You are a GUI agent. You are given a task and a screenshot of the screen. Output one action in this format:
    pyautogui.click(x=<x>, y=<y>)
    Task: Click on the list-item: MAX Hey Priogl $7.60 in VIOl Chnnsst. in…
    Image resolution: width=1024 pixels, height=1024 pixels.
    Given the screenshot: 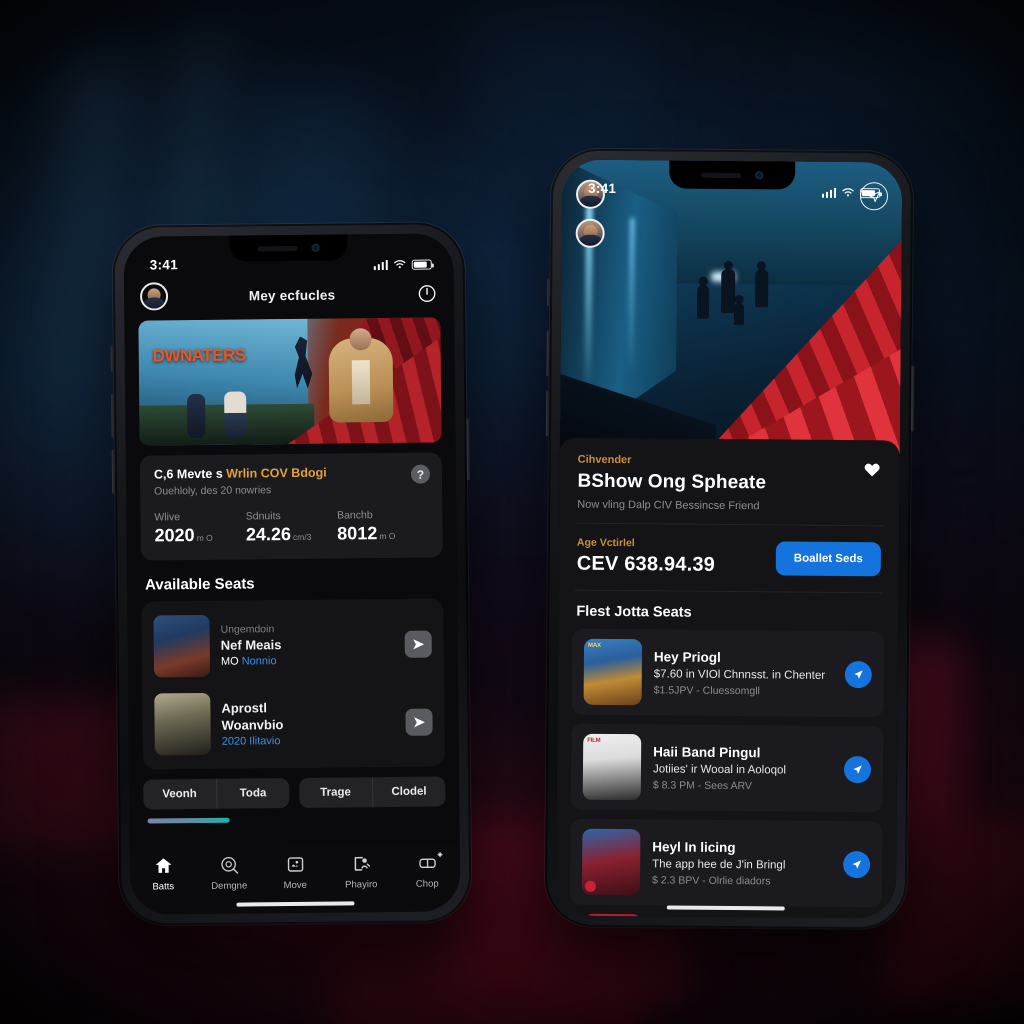 What is the action you would take?
    pyautogui.click(x=728, y=673)
    